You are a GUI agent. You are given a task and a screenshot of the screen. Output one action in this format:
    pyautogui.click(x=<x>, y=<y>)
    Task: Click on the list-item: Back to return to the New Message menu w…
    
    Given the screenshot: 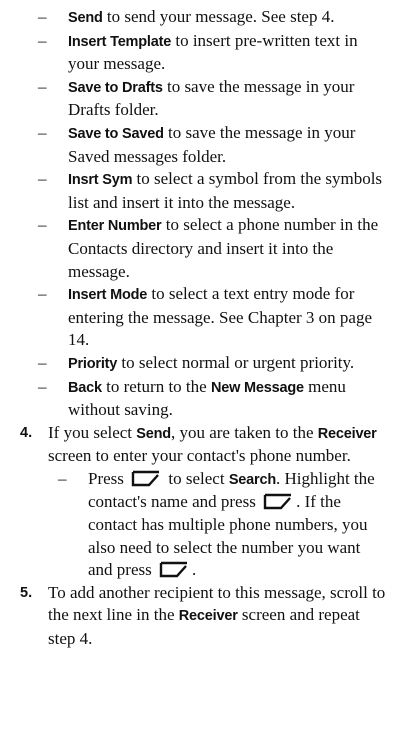 What is the action you would take?
    pyautogui.click(x=213, y=399)
    